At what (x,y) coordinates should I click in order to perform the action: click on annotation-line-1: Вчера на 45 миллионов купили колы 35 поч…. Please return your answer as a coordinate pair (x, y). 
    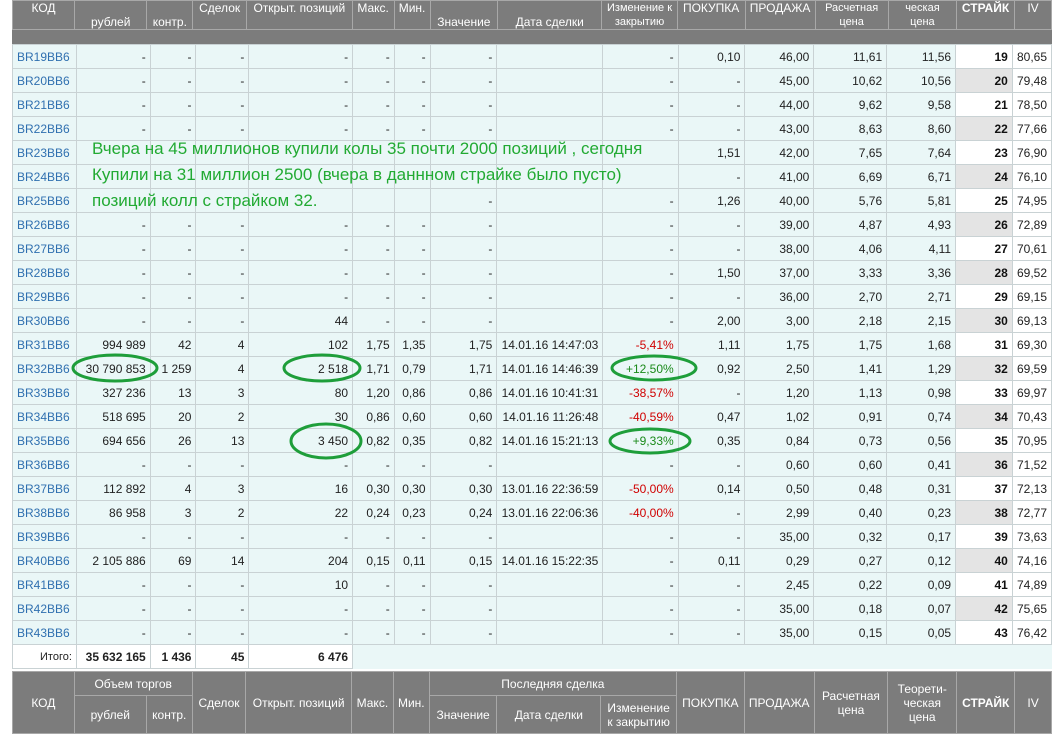
    Looking at the image, I should click on (367, 148).